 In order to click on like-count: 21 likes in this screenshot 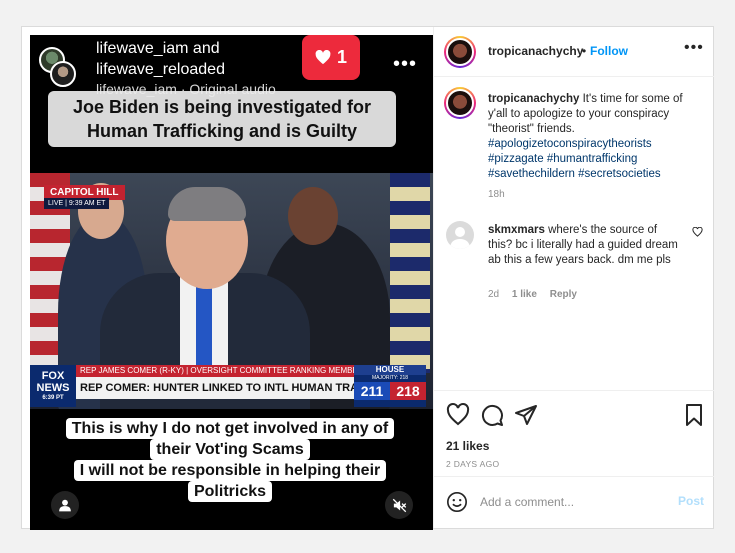, I will do `click(467, 446)`.